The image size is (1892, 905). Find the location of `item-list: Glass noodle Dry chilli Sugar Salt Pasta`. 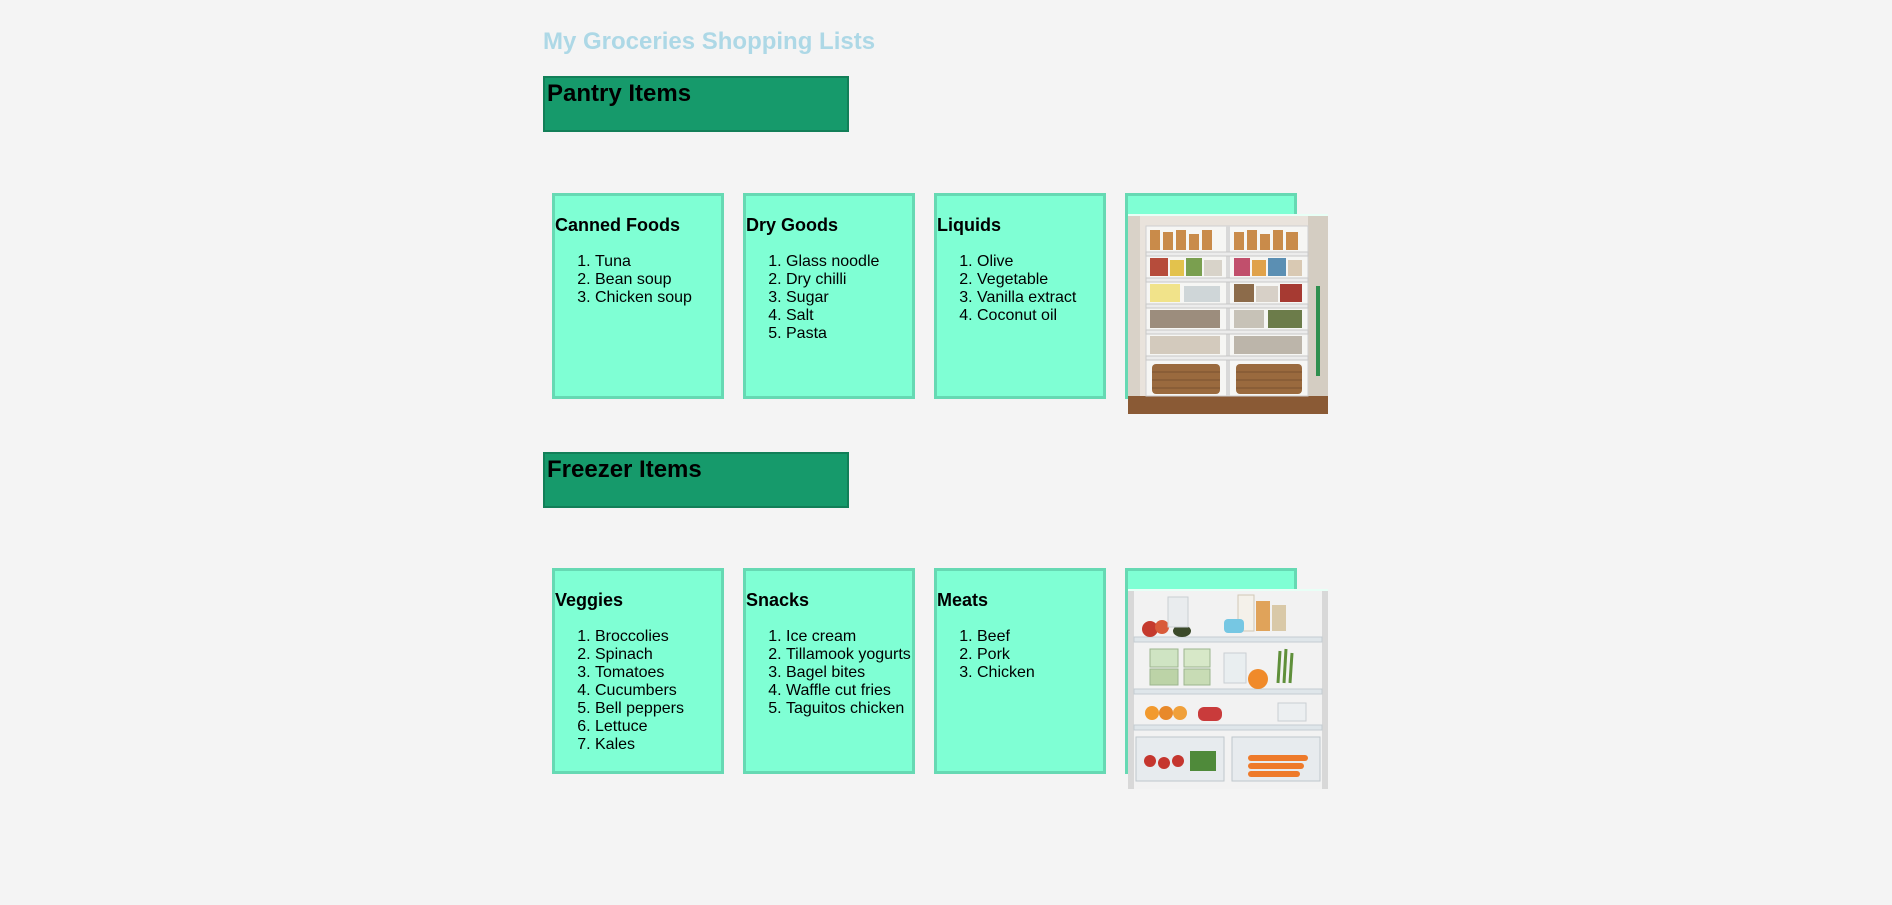

item-list: Glass noodle Dry chilli Sugar Salt Pasta is located at coordinates (829, 298).